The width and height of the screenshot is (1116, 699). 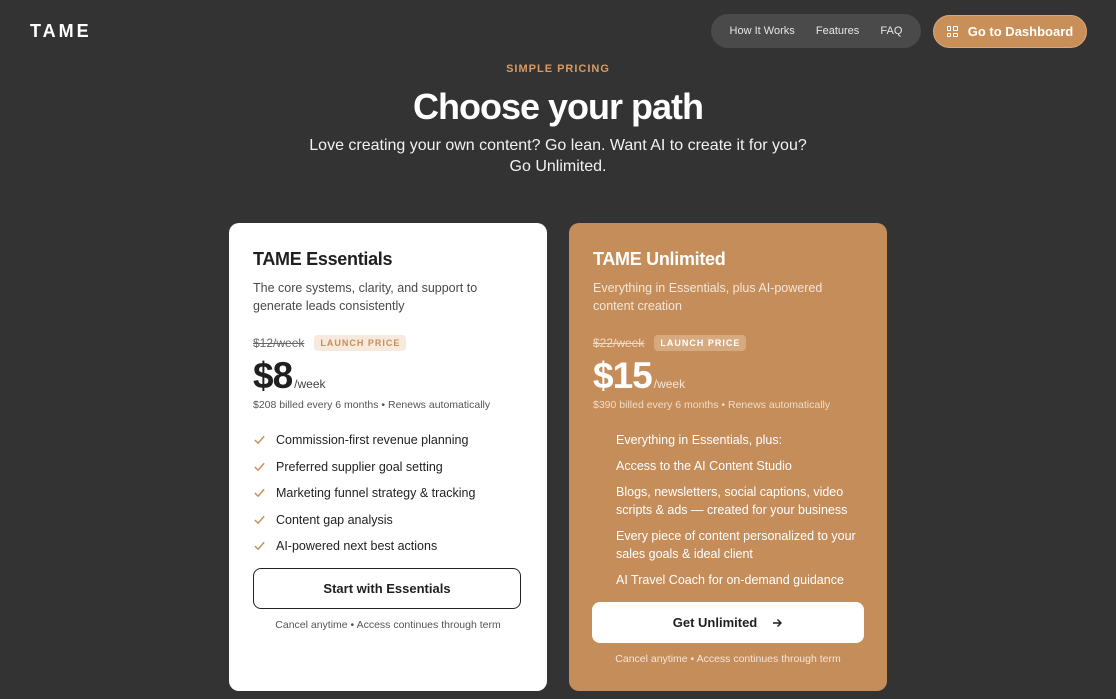 I want to click on start-with-essentials-button: Start with Essentials, so click(x=387, y=588).